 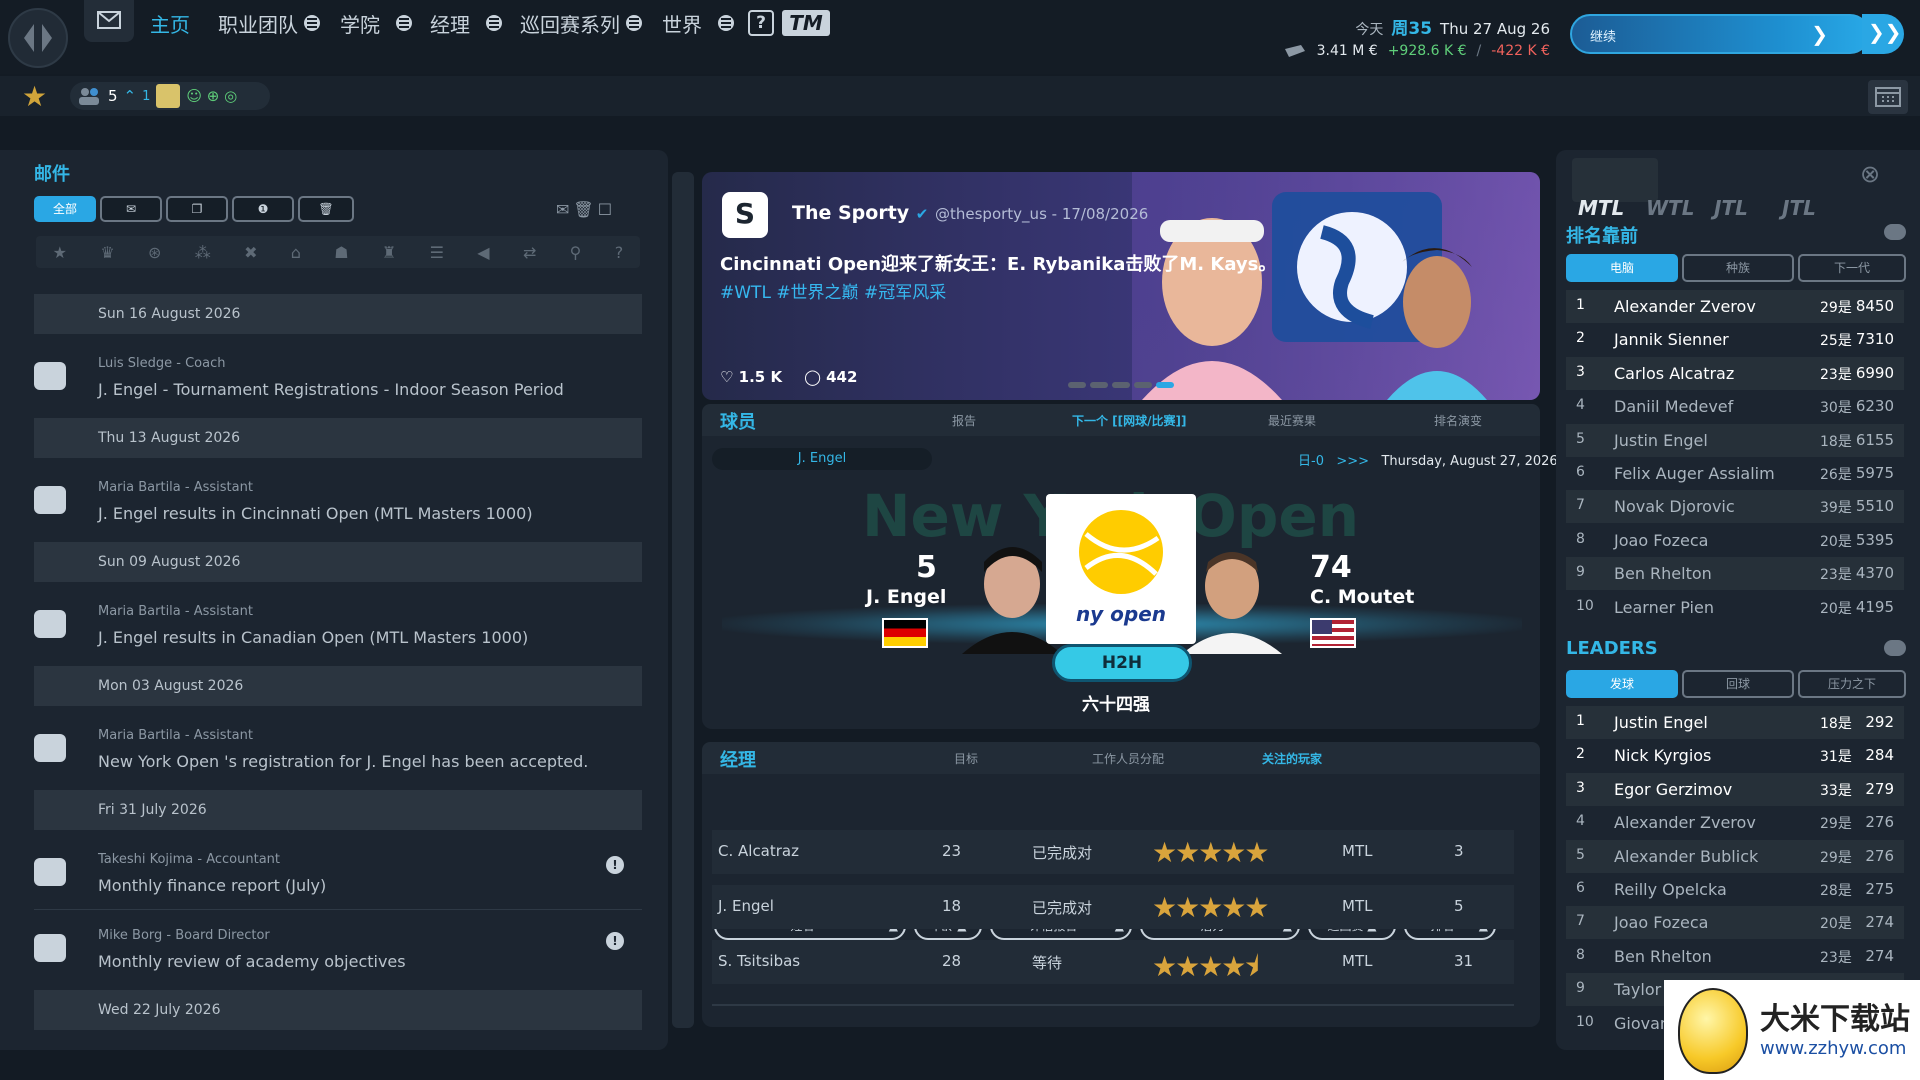 What do you see at coordinates (437, 252) in the screenshot?
I see `list-icon: ☰` at bounding box center [437, 252].